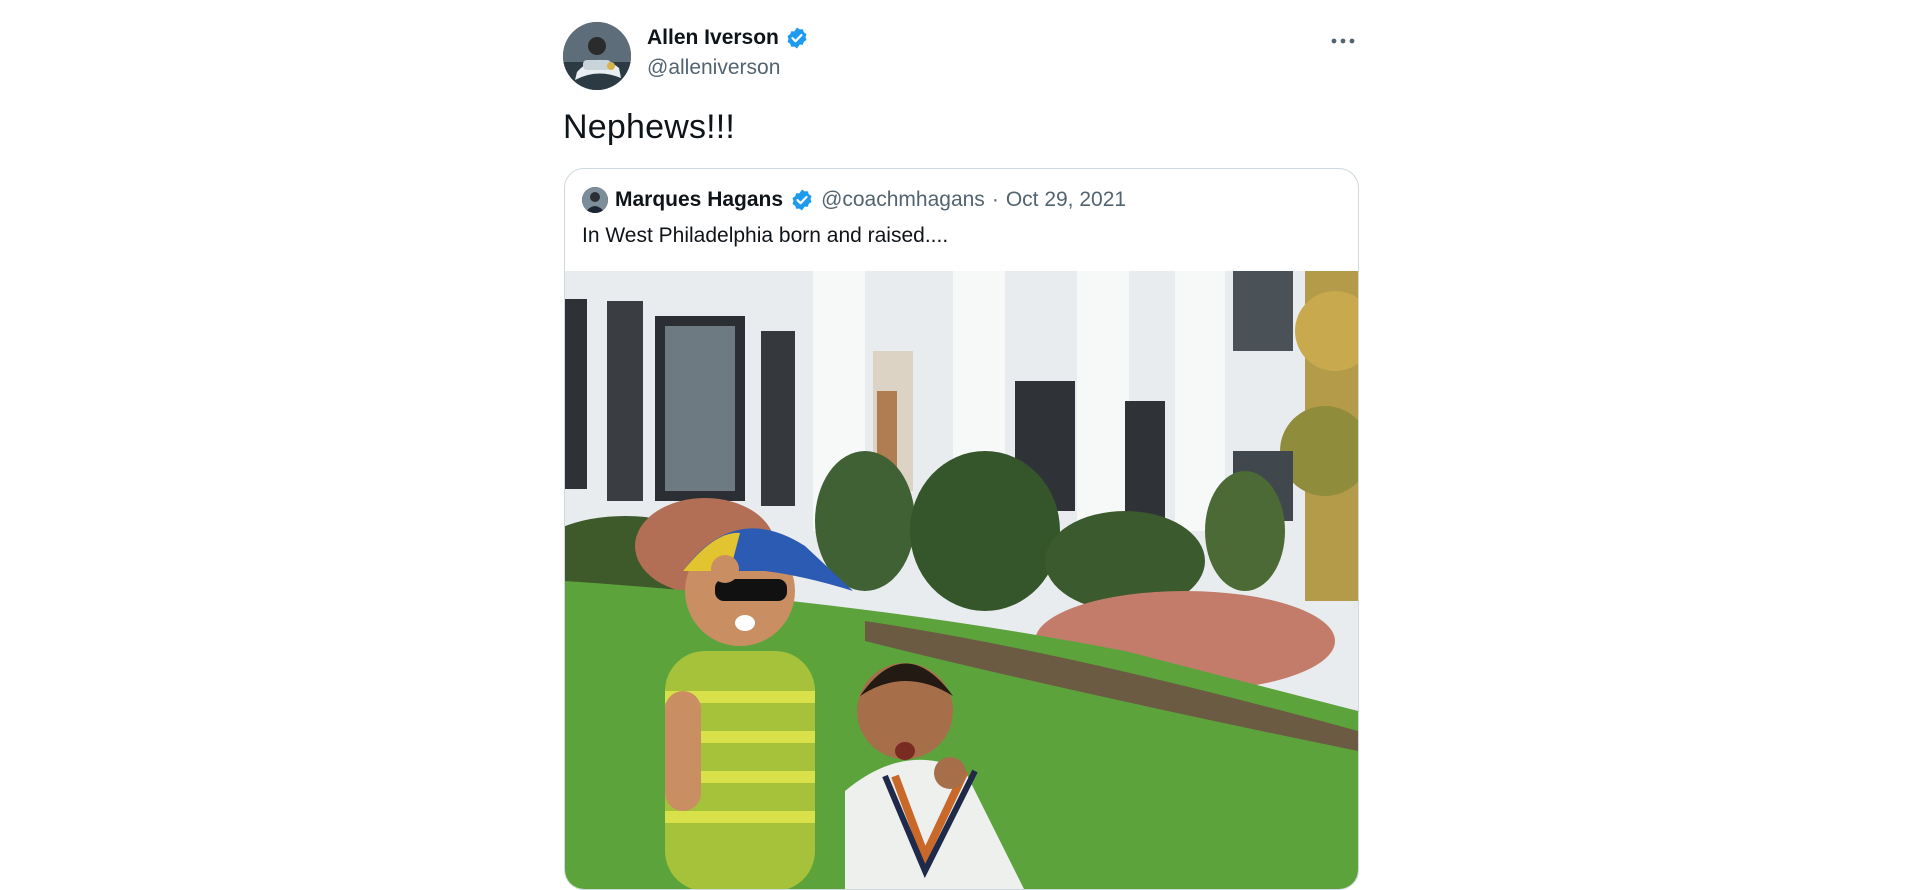 Image resolution: width=1920 pixels, height=890 pixels. Describe the element at coordinates (802, 200) in the screenshot. I see `quoted-verified-badge-icon` at that location.